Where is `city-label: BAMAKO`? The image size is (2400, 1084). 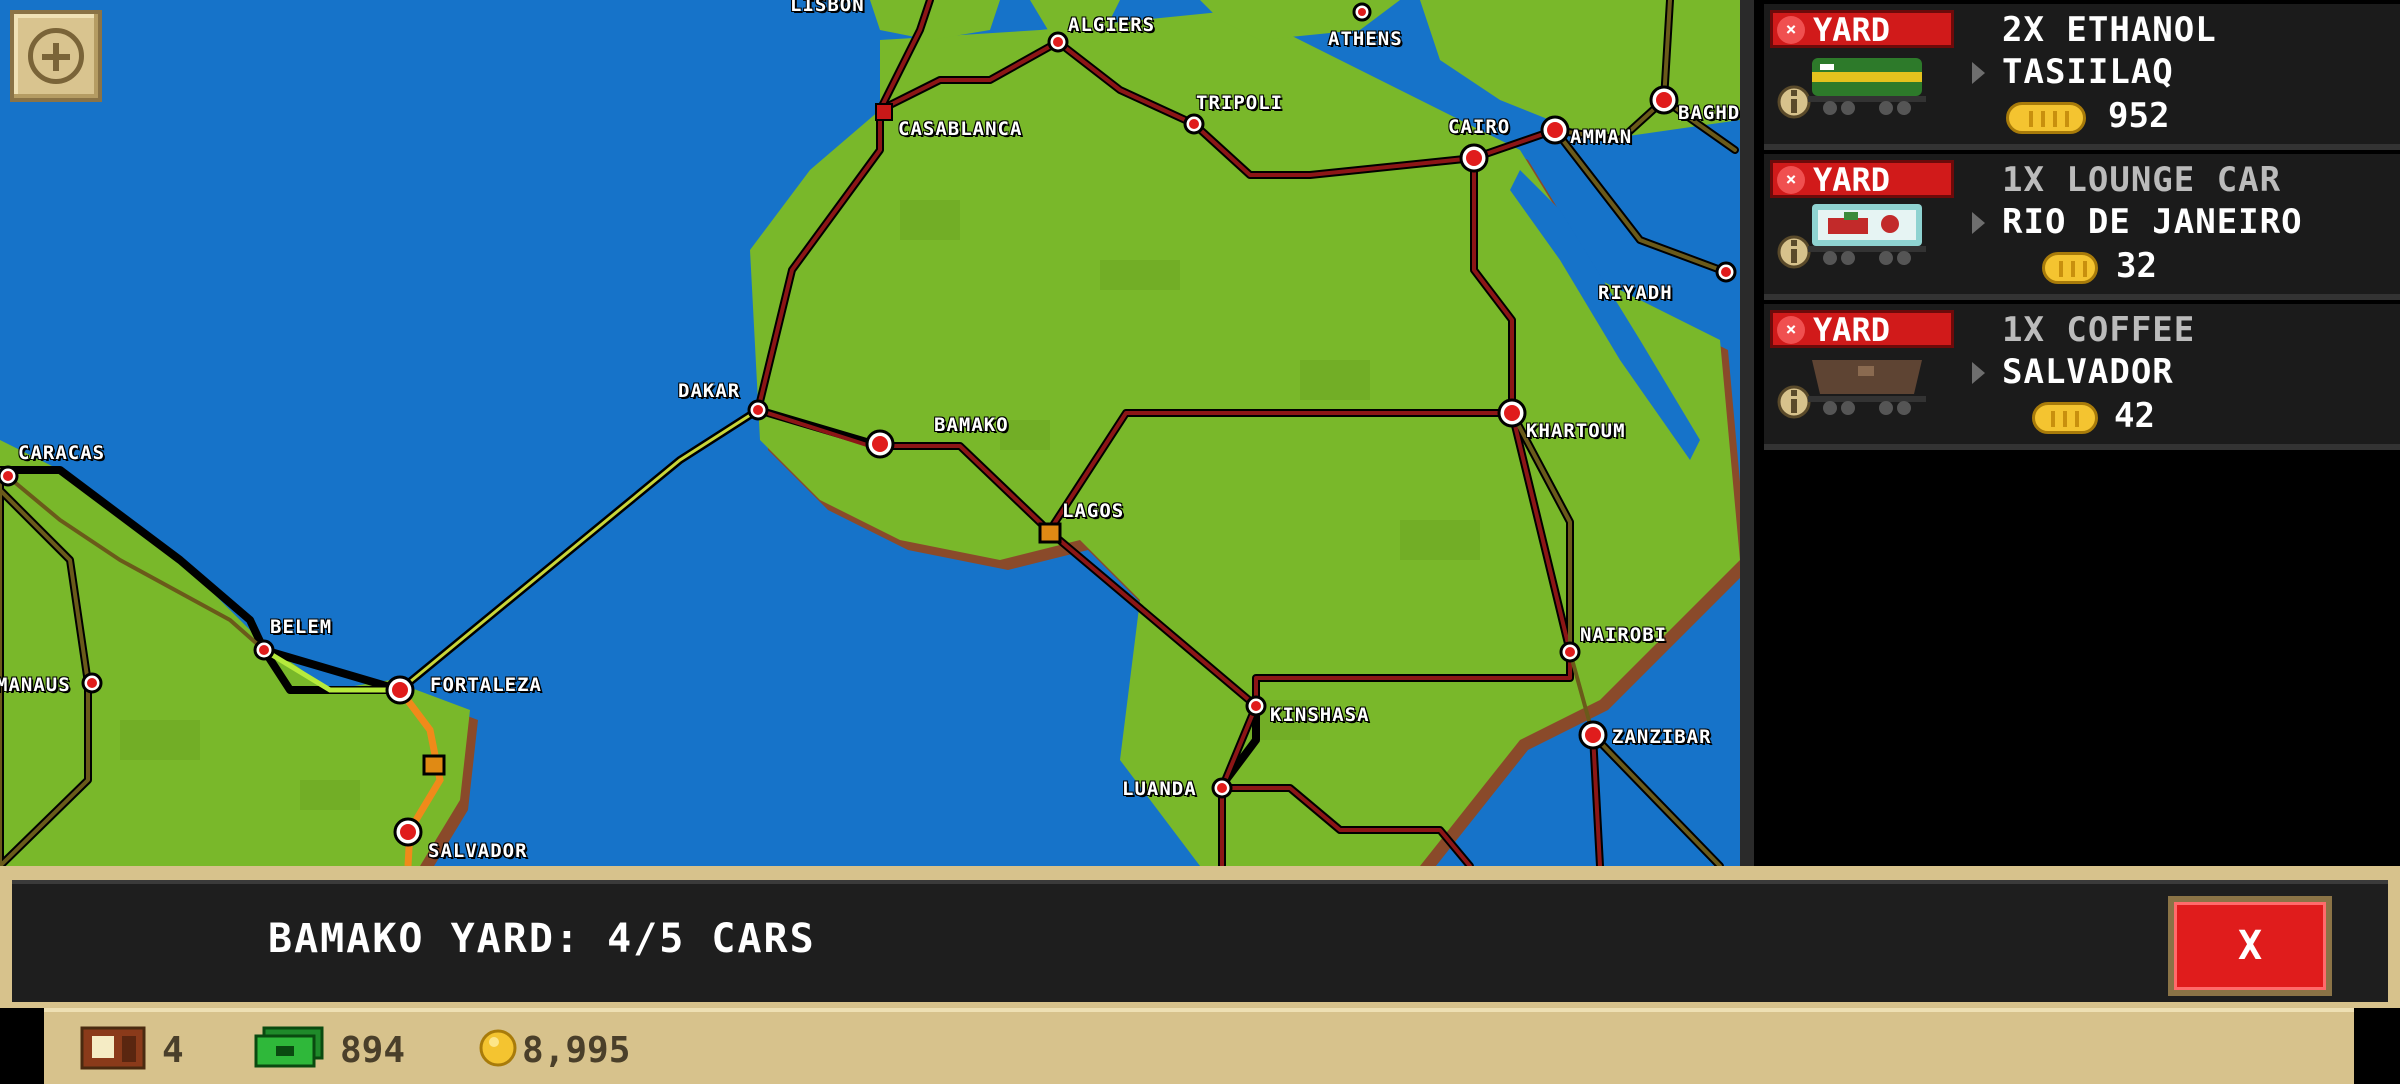 city-label: BAMAKO is located at coordinates (971, 425).